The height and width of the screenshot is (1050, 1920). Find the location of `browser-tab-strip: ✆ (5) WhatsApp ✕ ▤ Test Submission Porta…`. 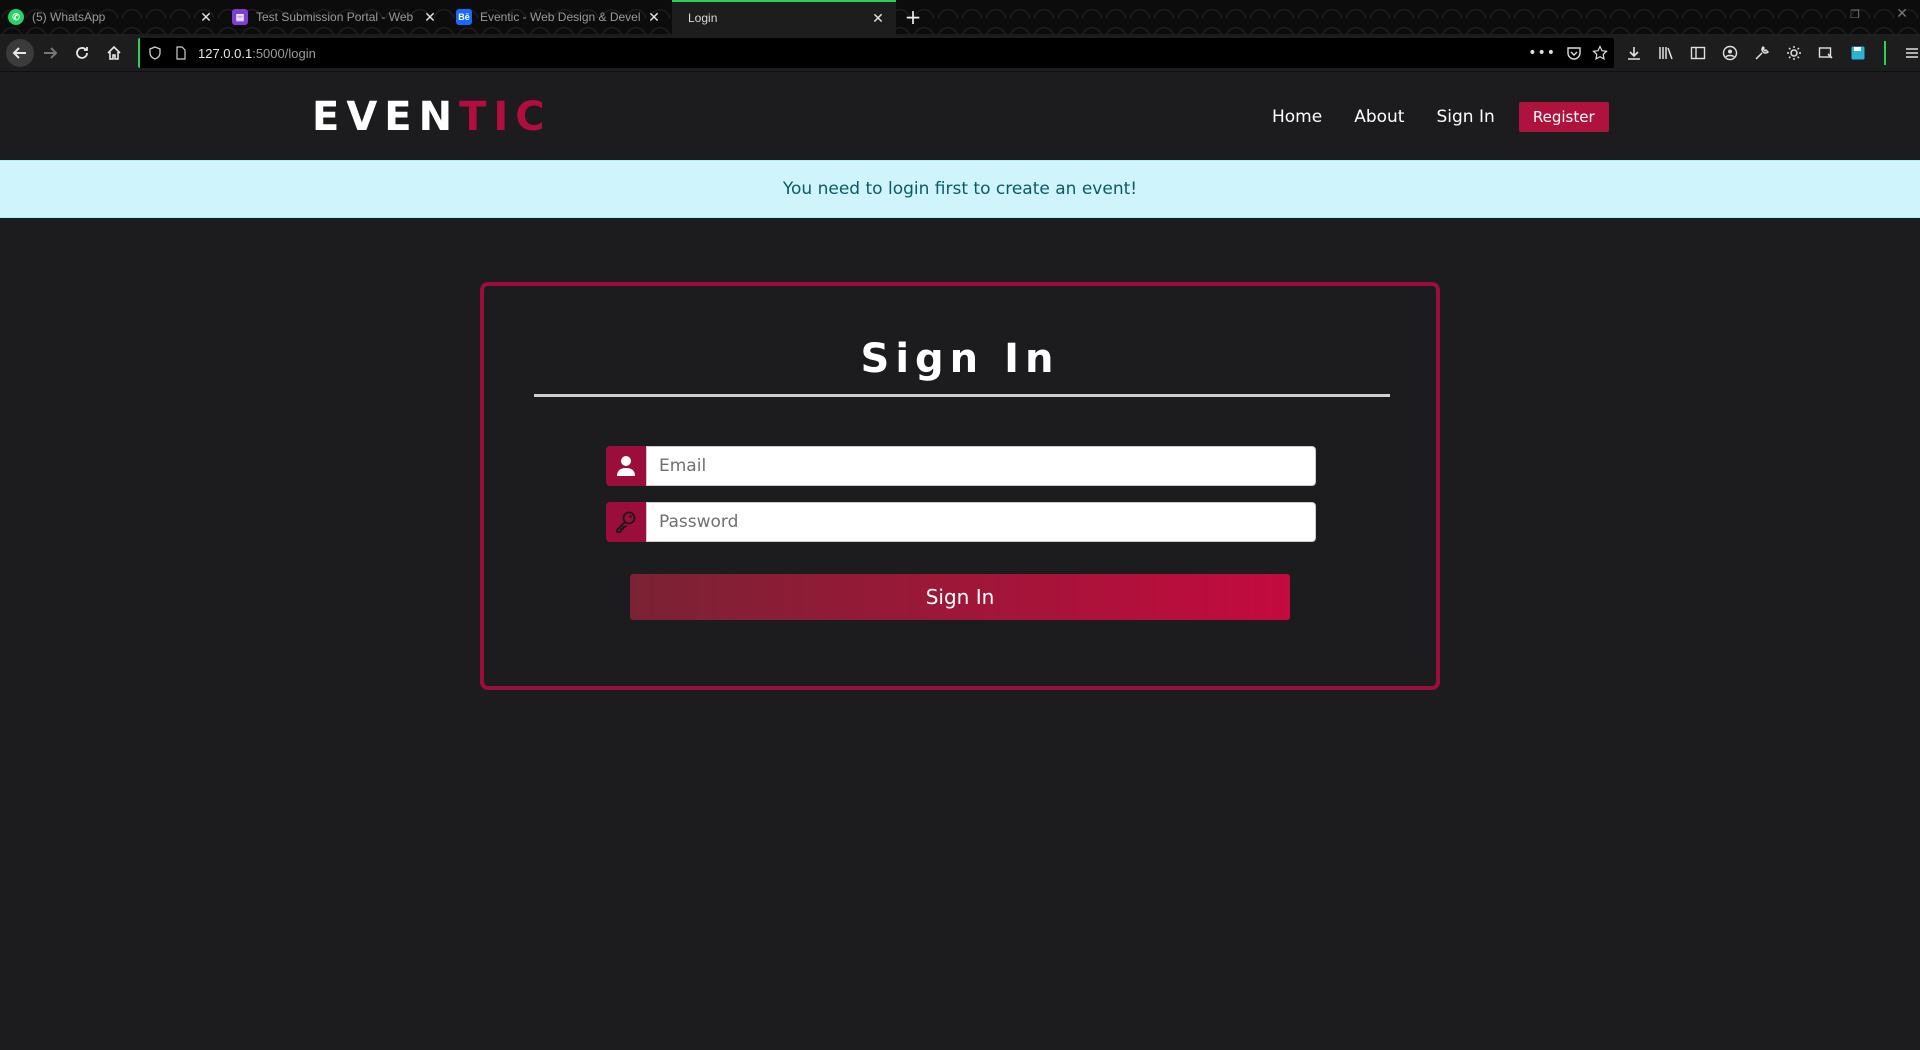

browser-tab-strip: ✆ (5) WhatsApp ✕ ▤ Test Submission Porta… is located at coordinates (960, 17).